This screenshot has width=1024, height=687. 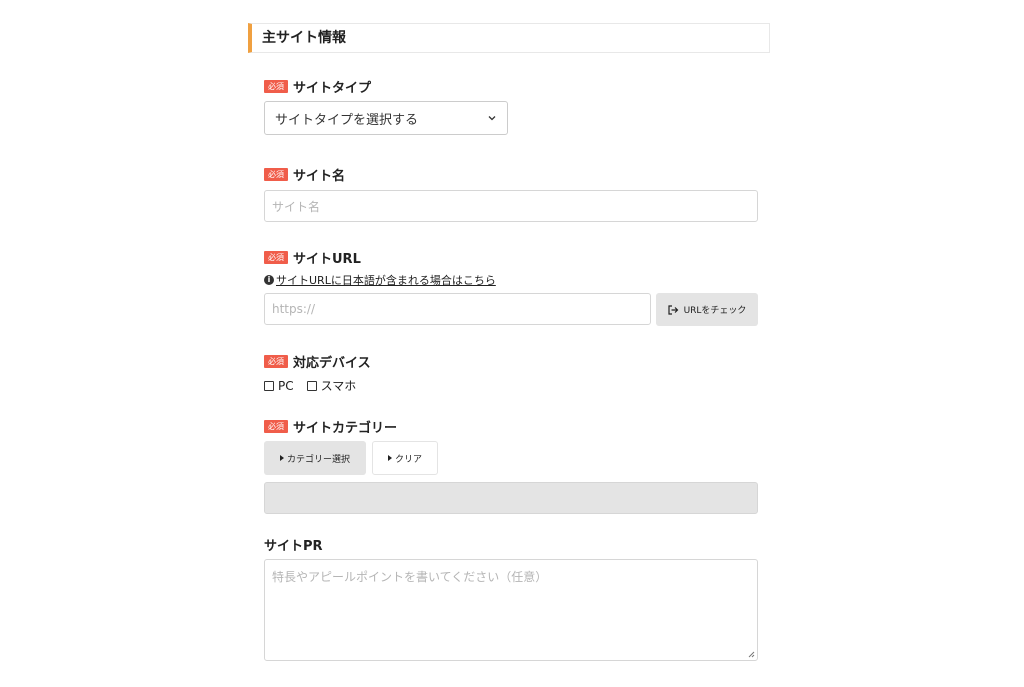 I want to click on category-label: サイトカテゴリー, so click(x=345, y=428).